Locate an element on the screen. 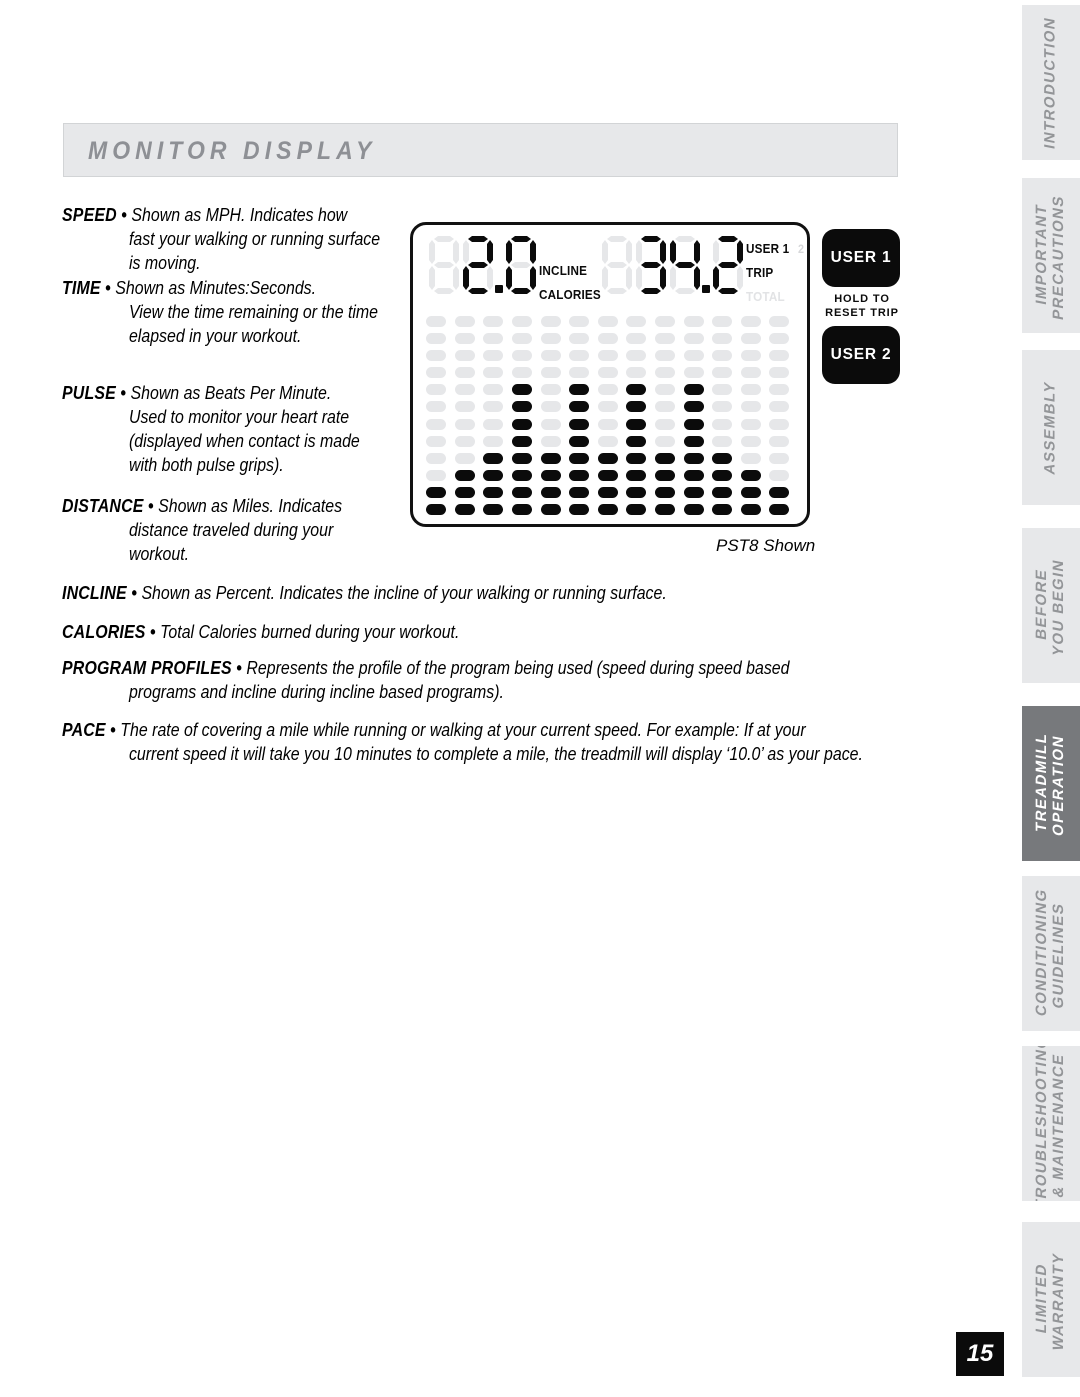 This screenshot has height=1397, width=1080. seven-segment-ghost-digit is located at coordinates (444, 265).